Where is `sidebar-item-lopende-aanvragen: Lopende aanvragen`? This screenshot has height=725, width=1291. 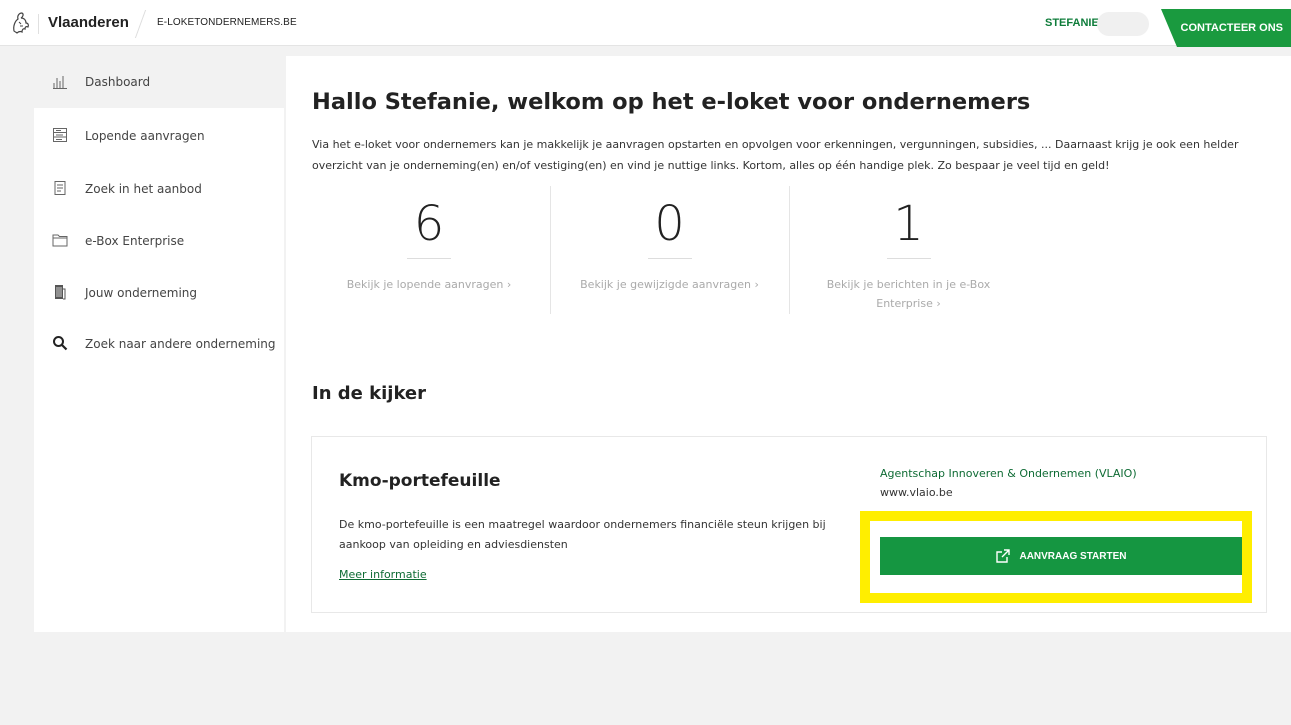 sidebar-item-lopende-aanvragen: Lopende aanvragen is located at coordinates (159, 136).